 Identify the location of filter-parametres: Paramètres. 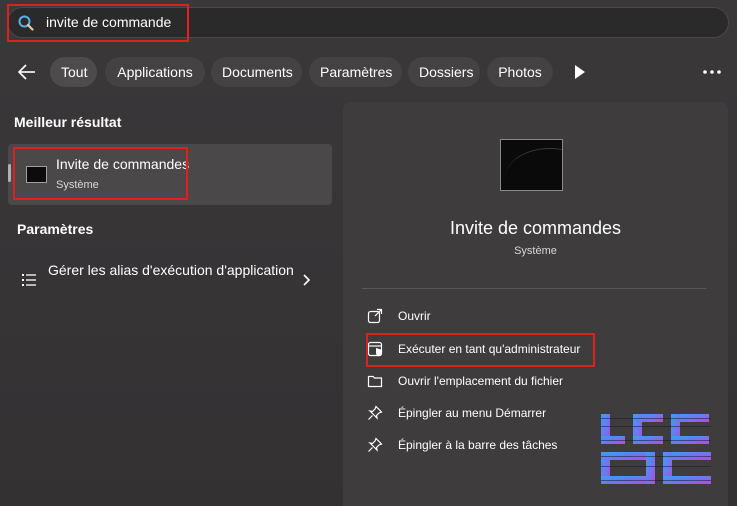
(355, 72).